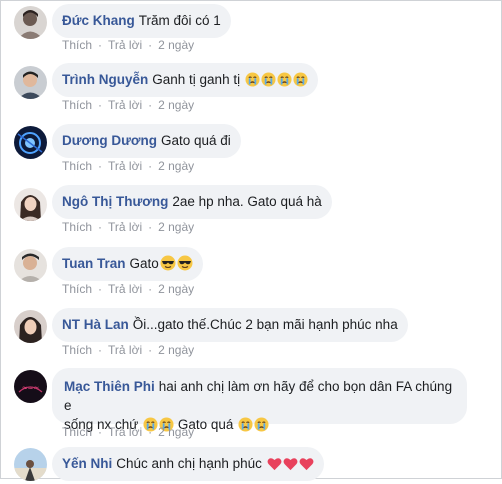 Image resolution: width=502 pixels, height=484 pixels. What do you see at coordinates (247, 201) in the screenshot?
I see `comment-text: 2ae hp nha. Gato quá hà` at bounding box center [247, 201].